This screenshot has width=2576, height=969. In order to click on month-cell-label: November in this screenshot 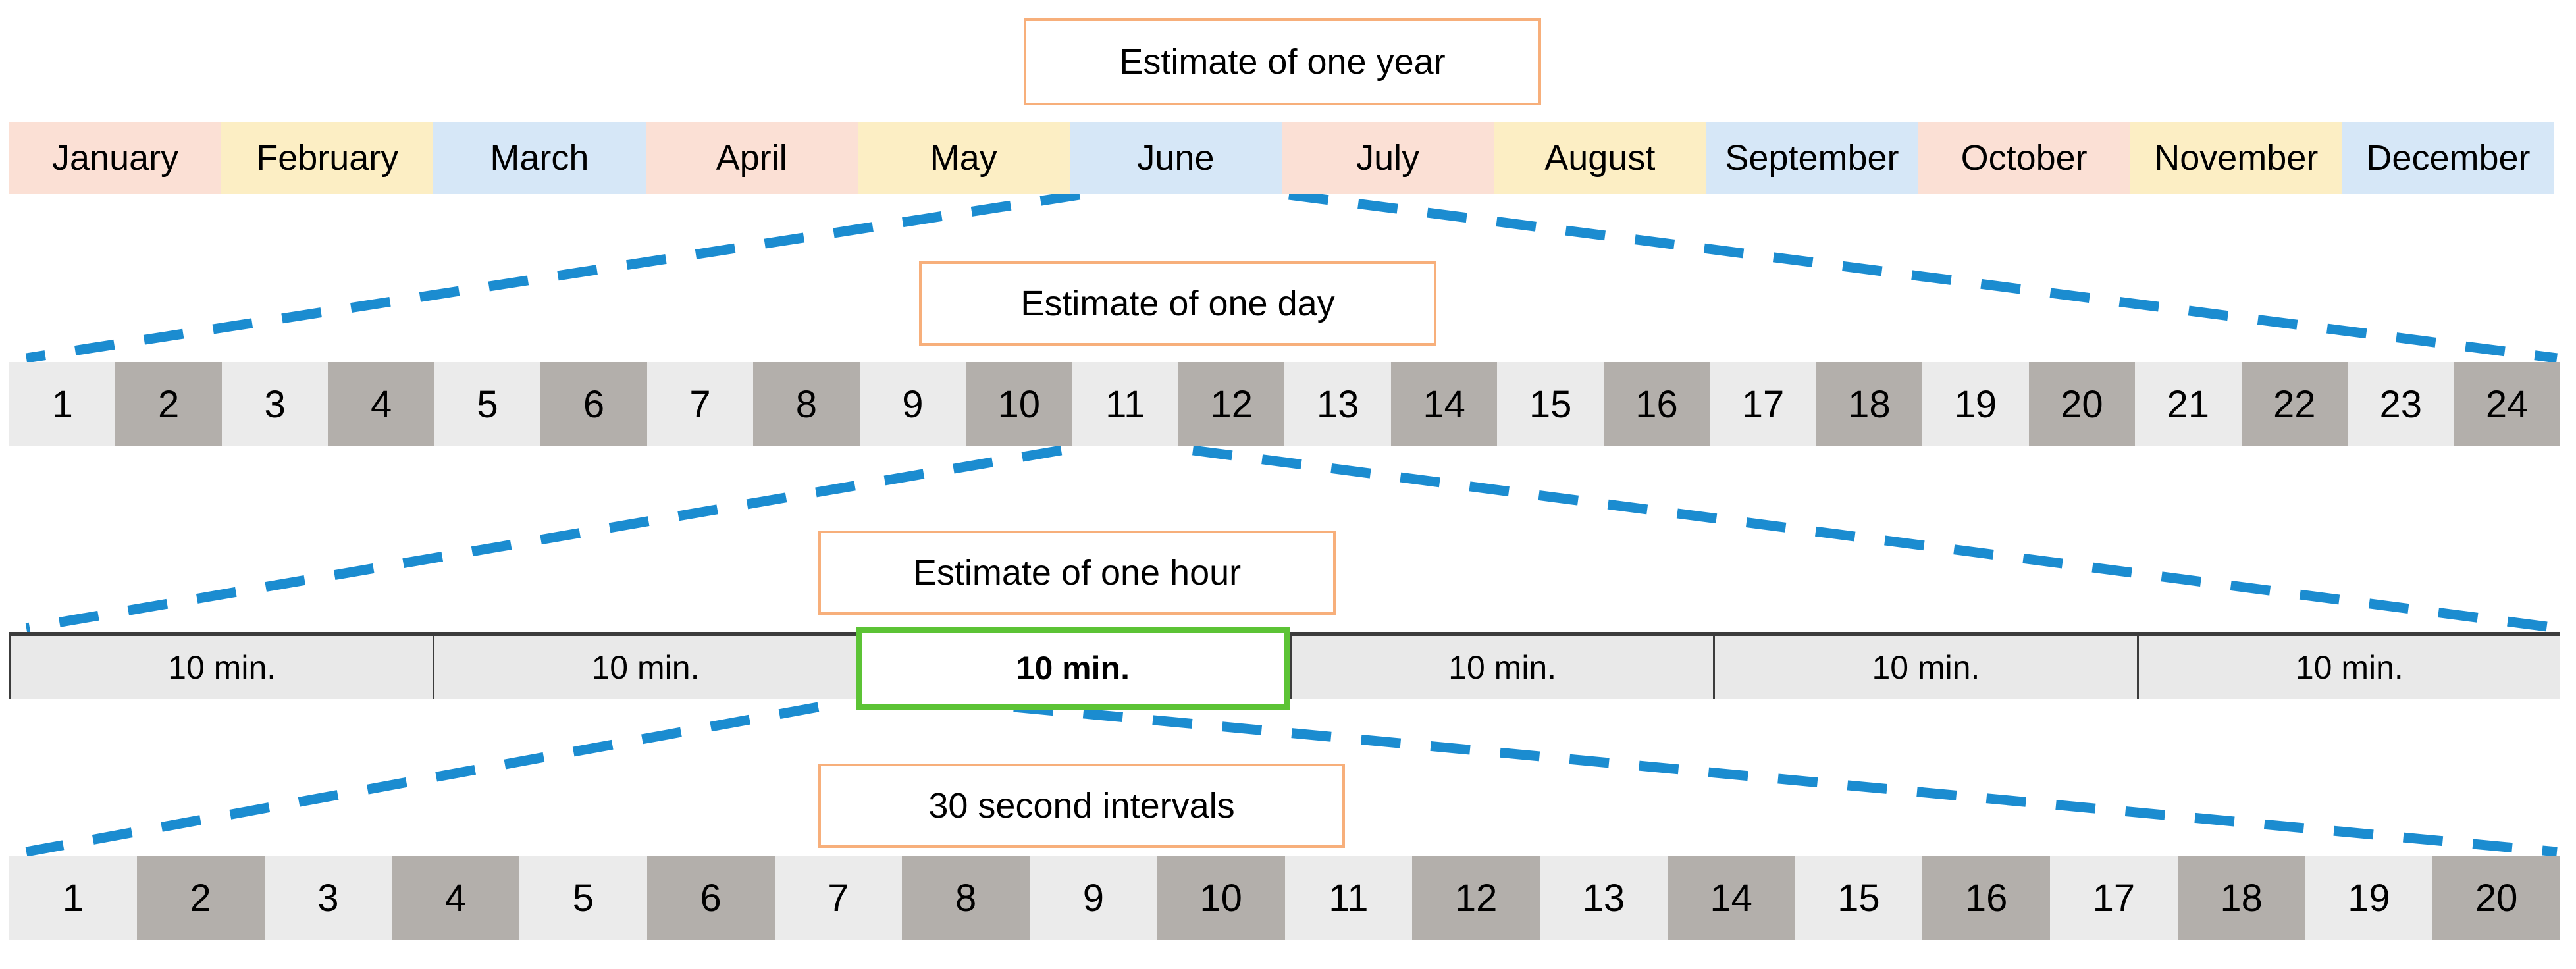, I will do `click(2236, 158)`.